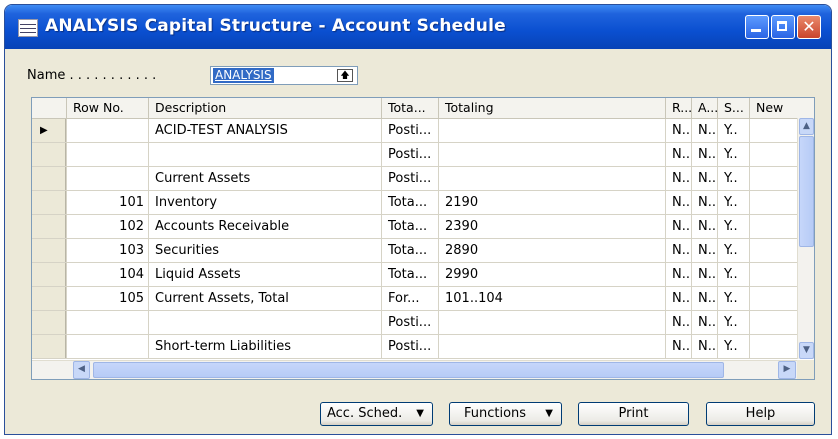 The height and width of the screenshot is (439, 838). Describe the element at coordinates (414, 251) in the screenshot. I see `table-row: 103 Securities Tota... 2890 N.. N.. Y..` at that location.